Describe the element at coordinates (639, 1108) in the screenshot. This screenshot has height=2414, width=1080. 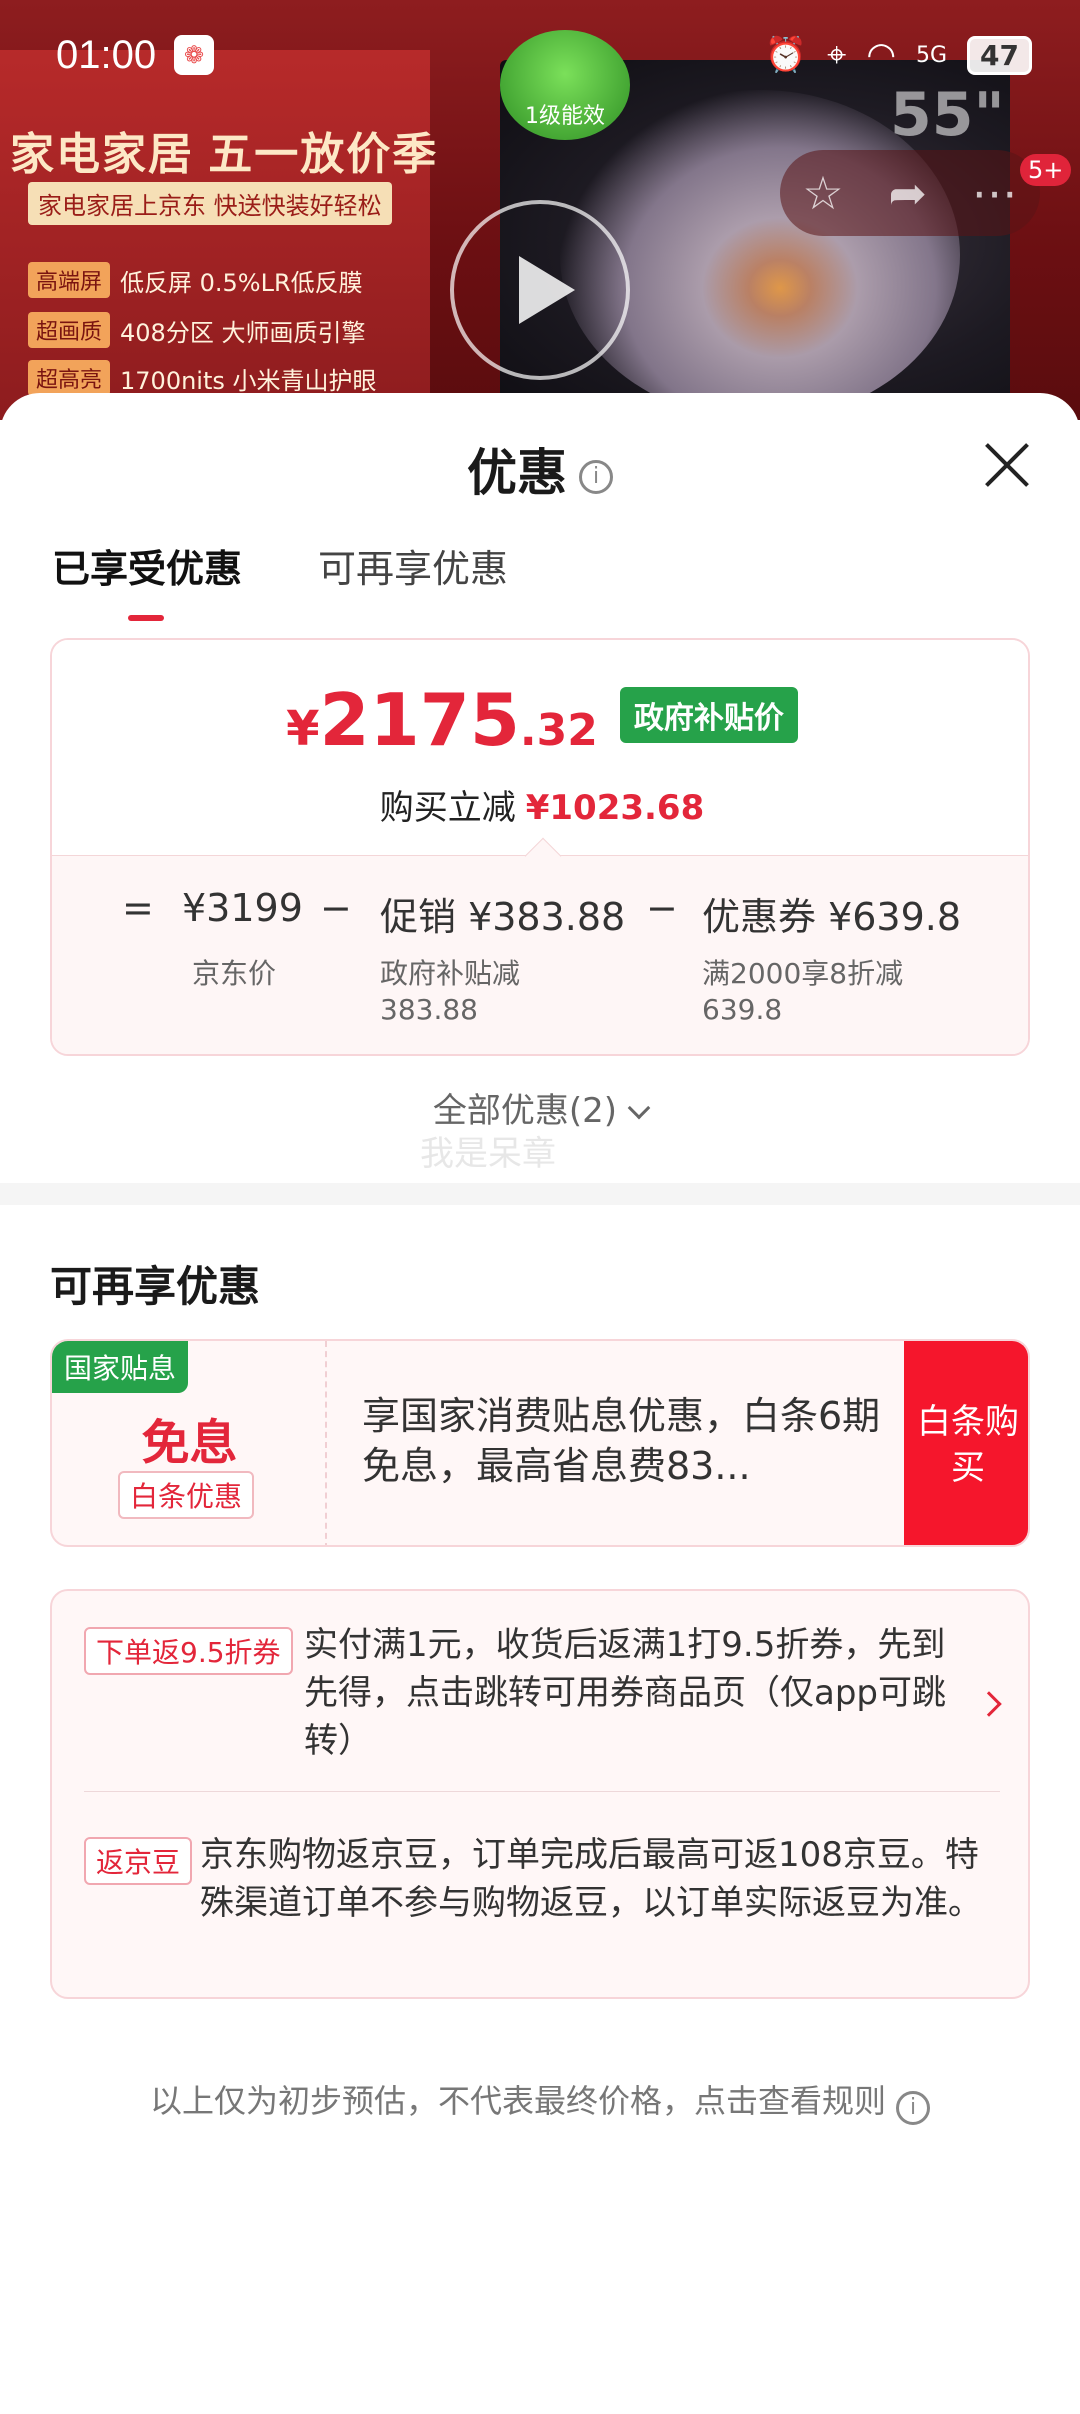
I see `chevron-down-icon` at that location.